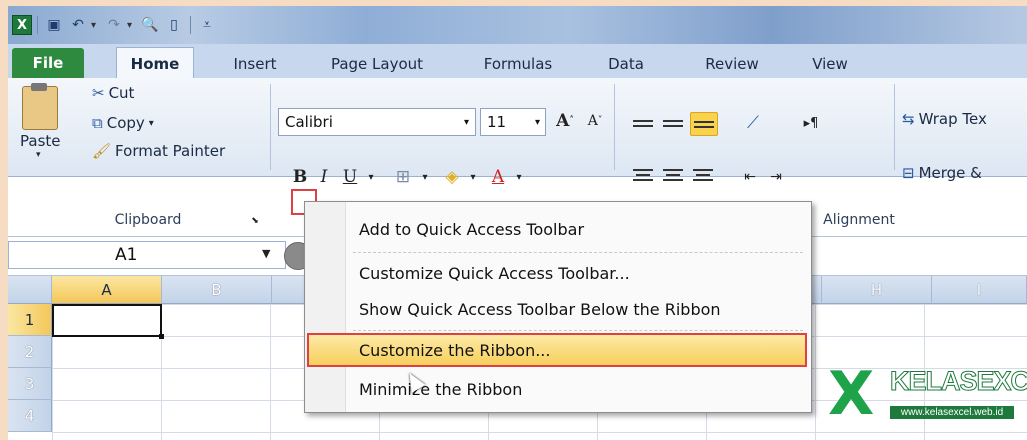 This screenshot has width=1027, height=440. I want to click on paste-label: Paste, so click(40, 141).